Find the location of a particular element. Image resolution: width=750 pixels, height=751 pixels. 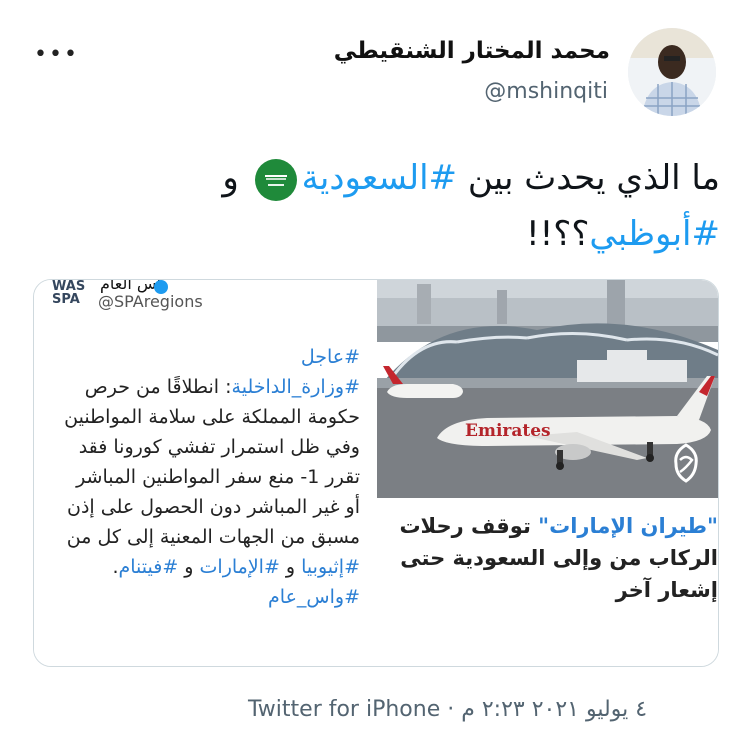

tweet-time: ٢:٢٣ م is located at coordinates (493, 709).